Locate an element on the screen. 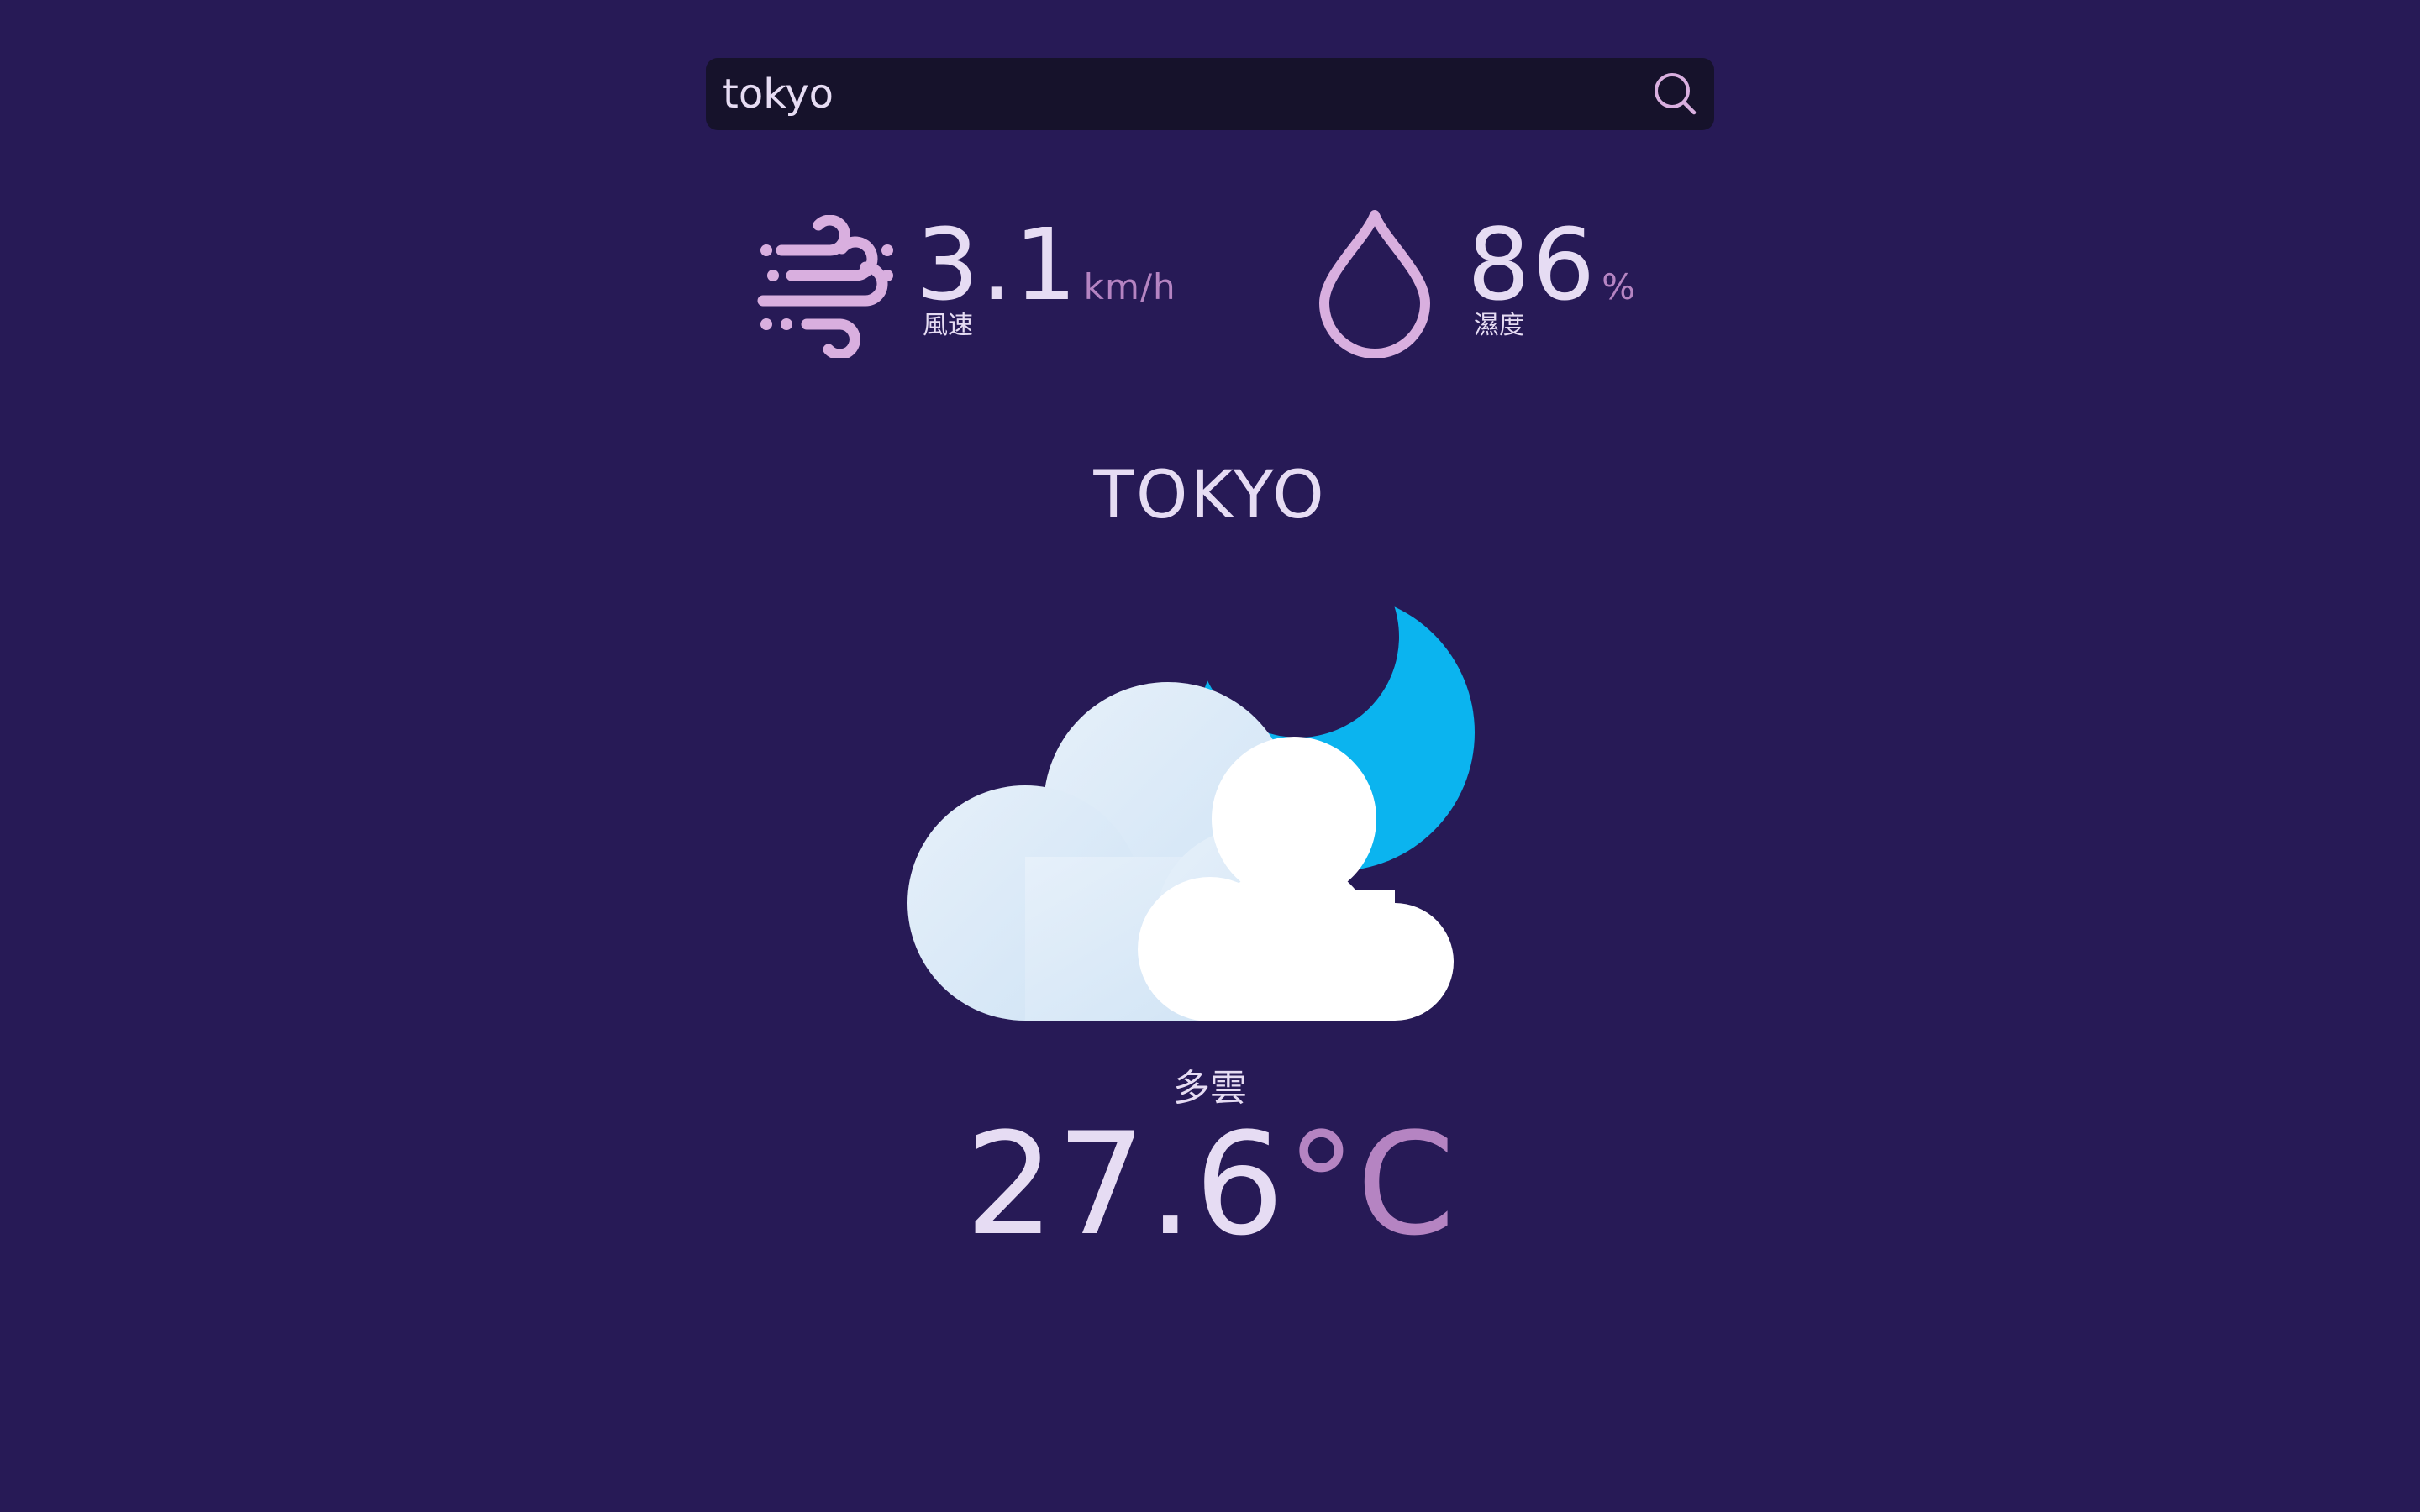 The image size is (2420, 1512). wind-speed-unit: km/h is located at coordinates (1130, 286).